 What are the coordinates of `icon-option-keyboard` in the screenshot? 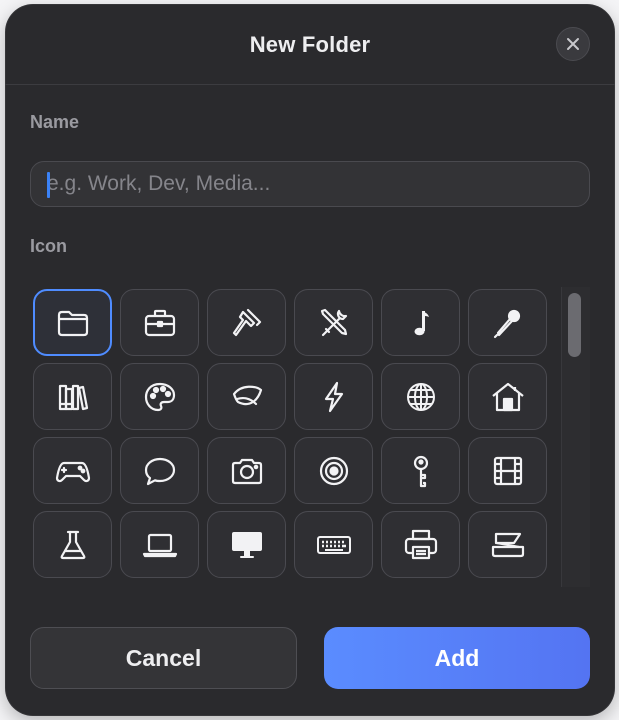 It's located at (333, 544).